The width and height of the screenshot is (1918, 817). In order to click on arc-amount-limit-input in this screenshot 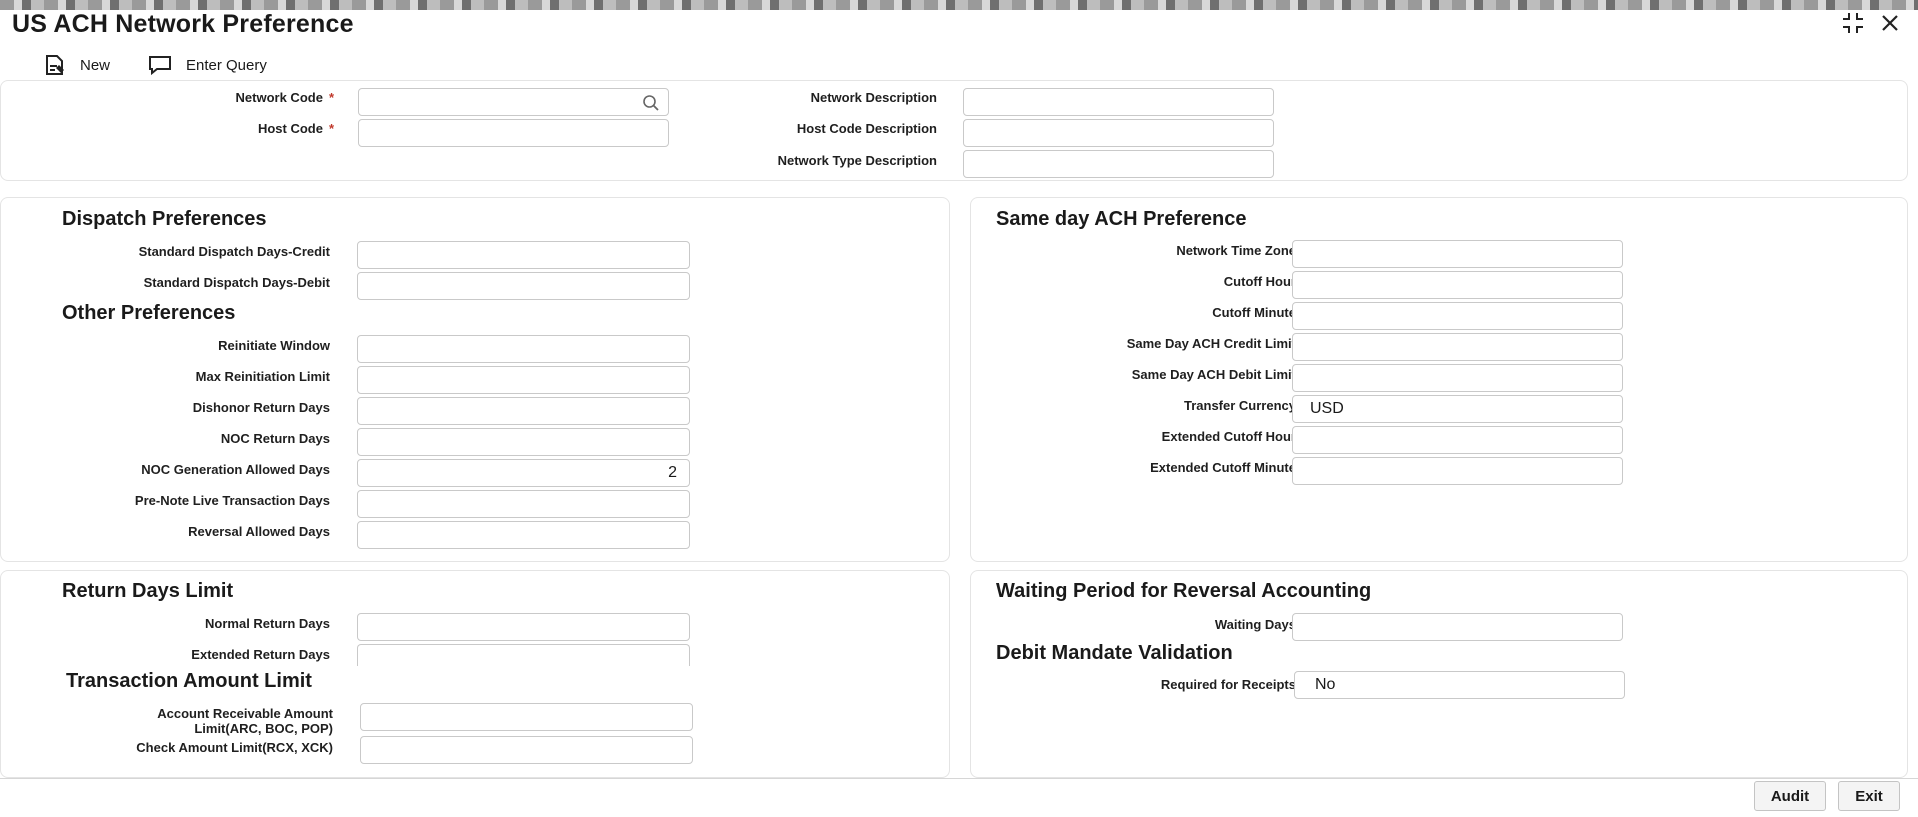, I will do `click(526, 717)`.